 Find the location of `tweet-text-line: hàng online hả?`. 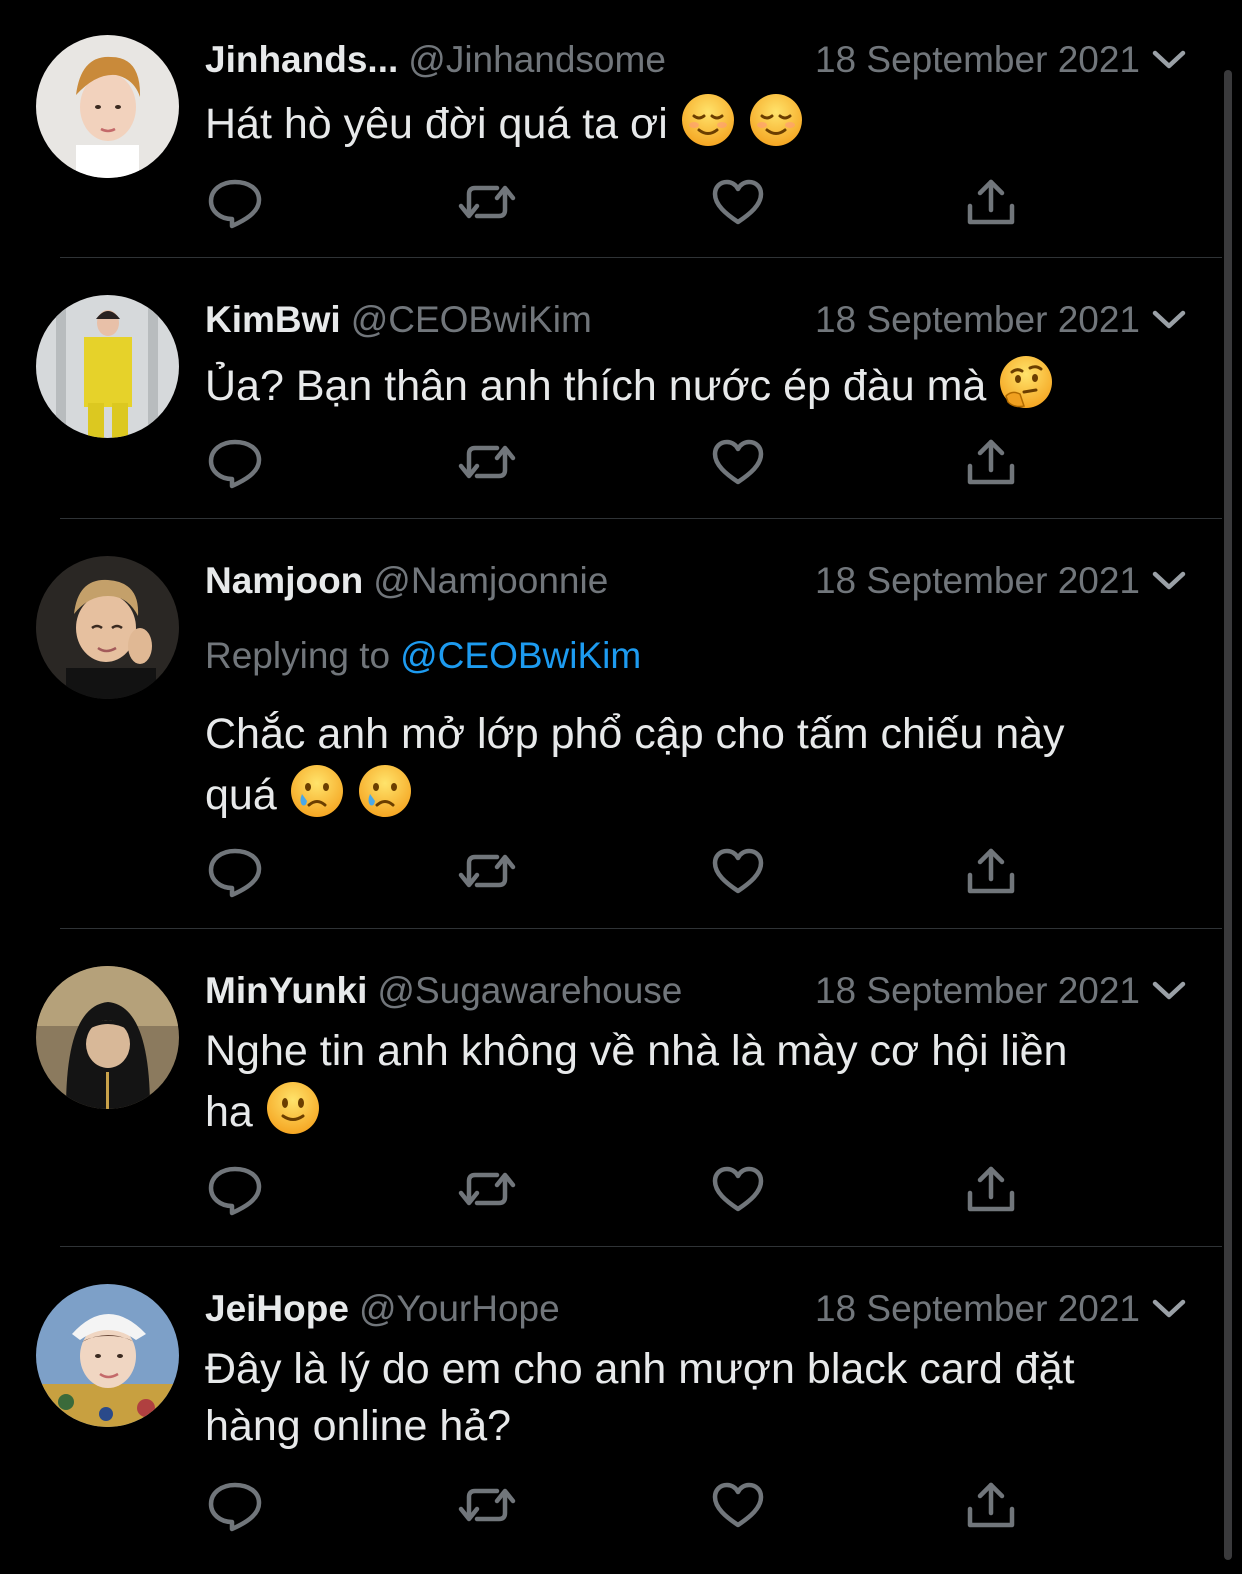

tweet-text-line: hàng online hả? is located at coordinates (358, 1426).